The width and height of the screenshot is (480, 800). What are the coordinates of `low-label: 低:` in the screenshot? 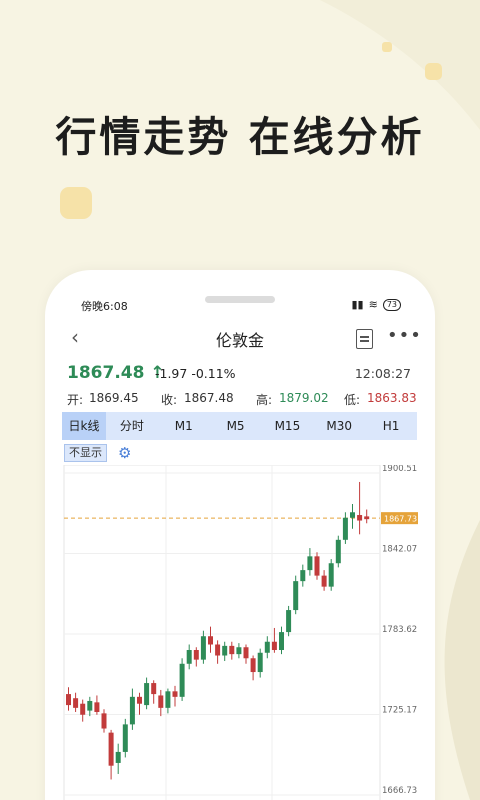 It's located at (352, 400).